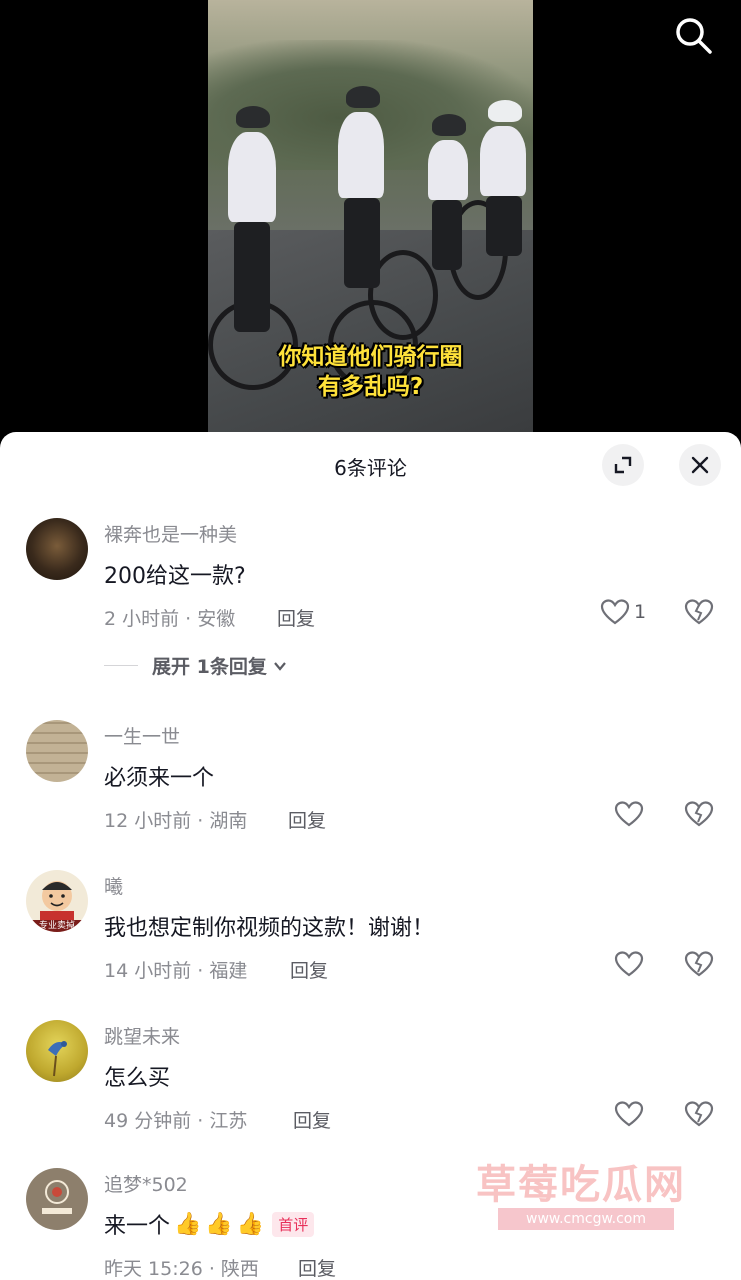 This screenshot has width=741, height=1280. I want to click on comment-username: 跳望未来, so click(142, 1035).